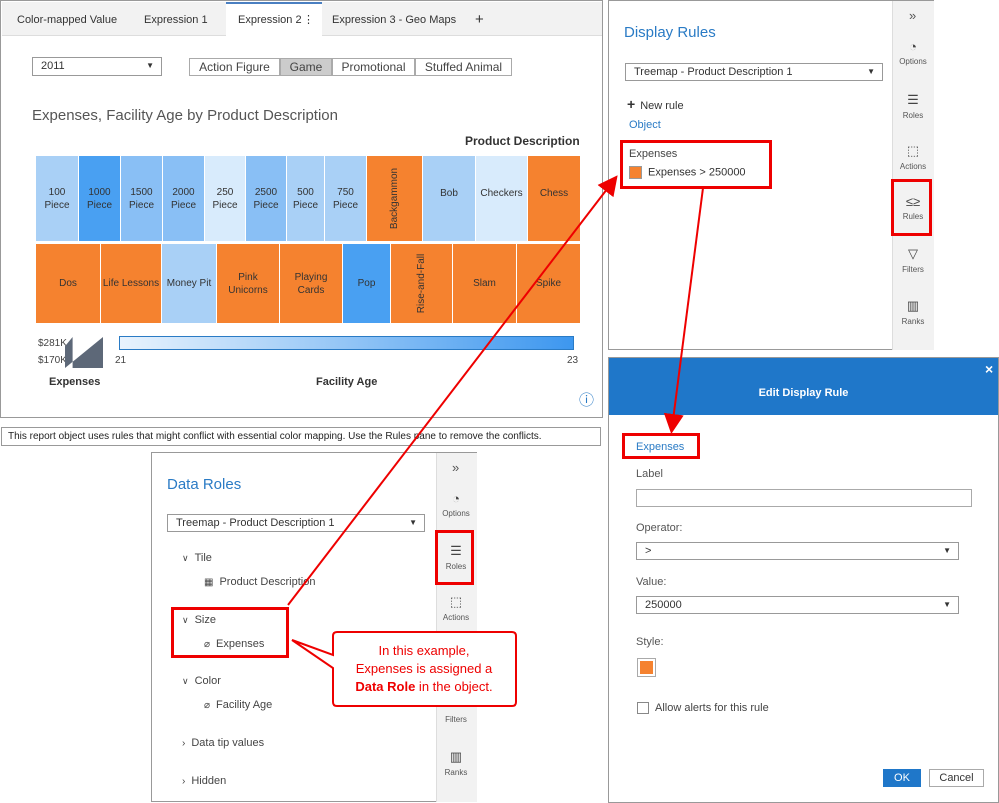 This screenshot has width=999, height=803. I want to click on palette-icon: ◔, so click(456, 498).